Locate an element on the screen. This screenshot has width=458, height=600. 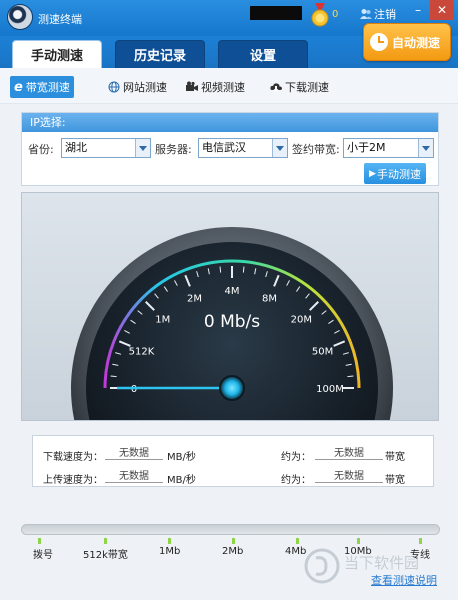
ip-selection-panel: IP选择: 省份: 湖北 服务器: 电信武汉 签约带宽: 小于2M ▶ 手动测速 is located at coordinates (230, 149).